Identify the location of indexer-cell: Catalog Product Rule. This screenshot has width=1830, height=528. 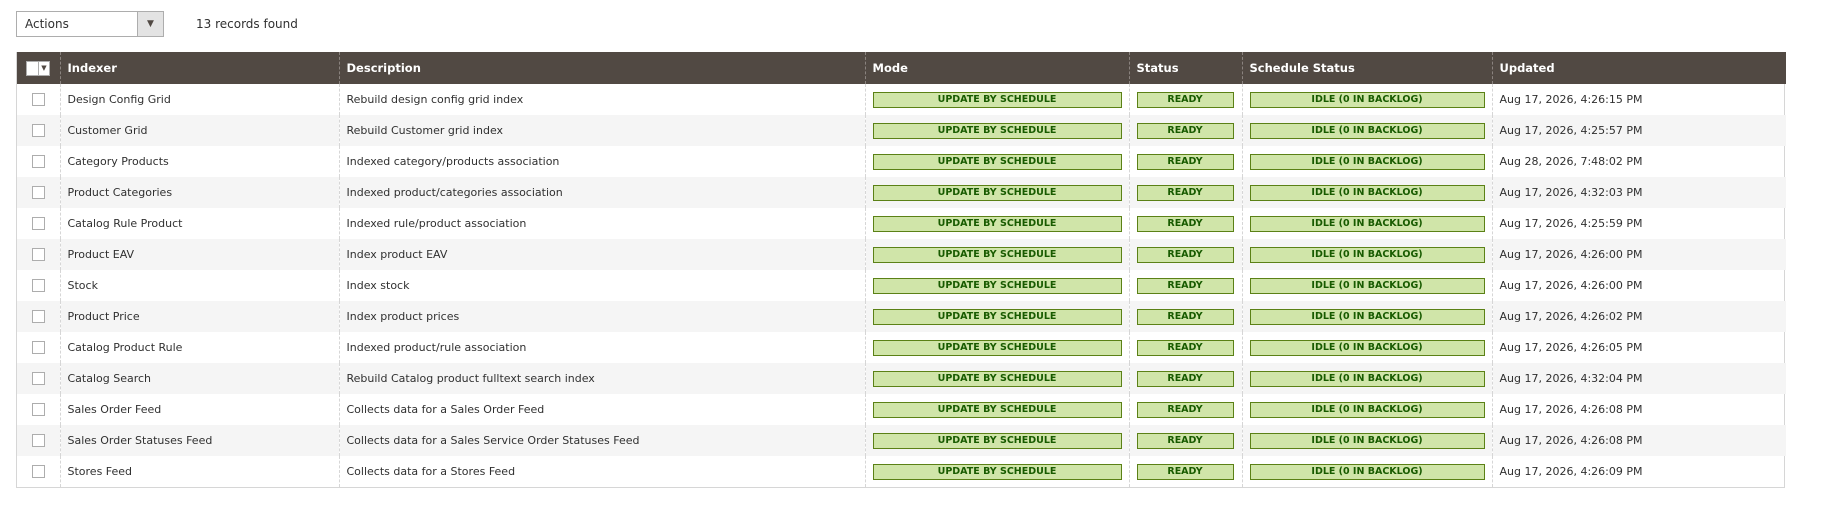
(199, 347).